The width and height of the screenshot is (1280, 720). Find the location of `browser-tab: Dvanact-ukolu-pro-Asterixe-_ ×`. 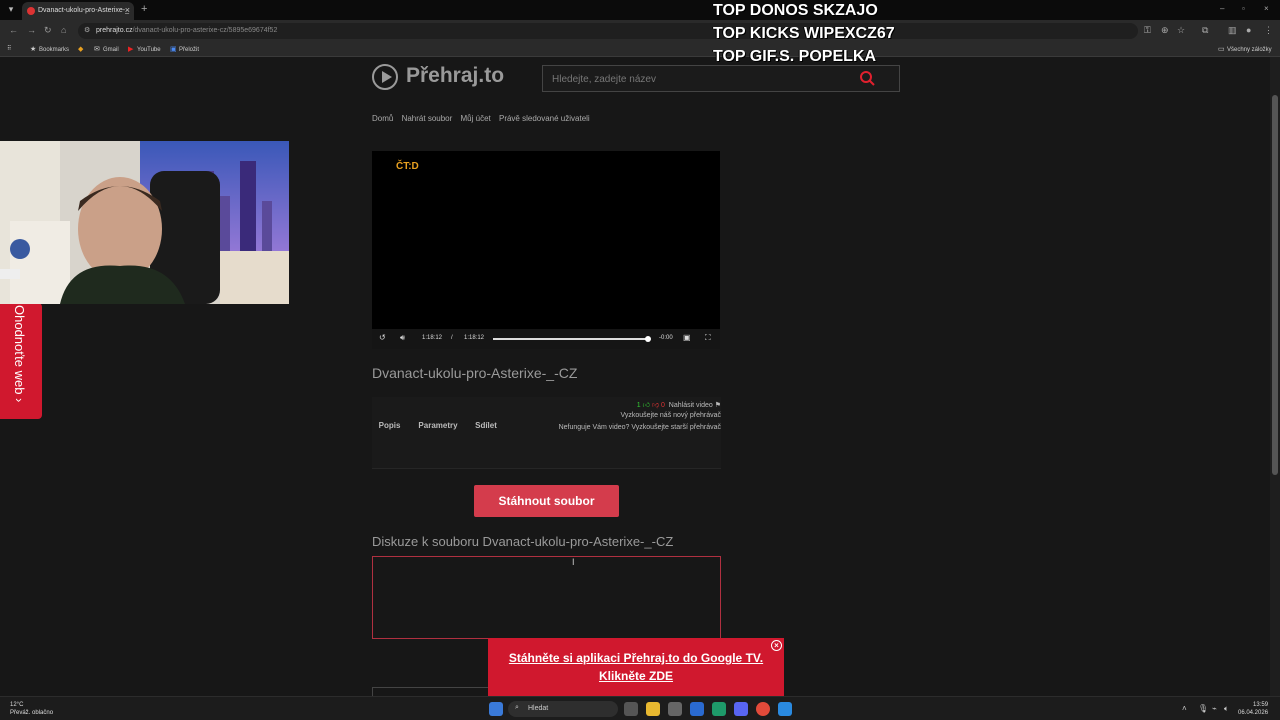

browser-tab: Dvanact-ukolu-pro-Asterixe-_ × is located at coordinates (78, 11).